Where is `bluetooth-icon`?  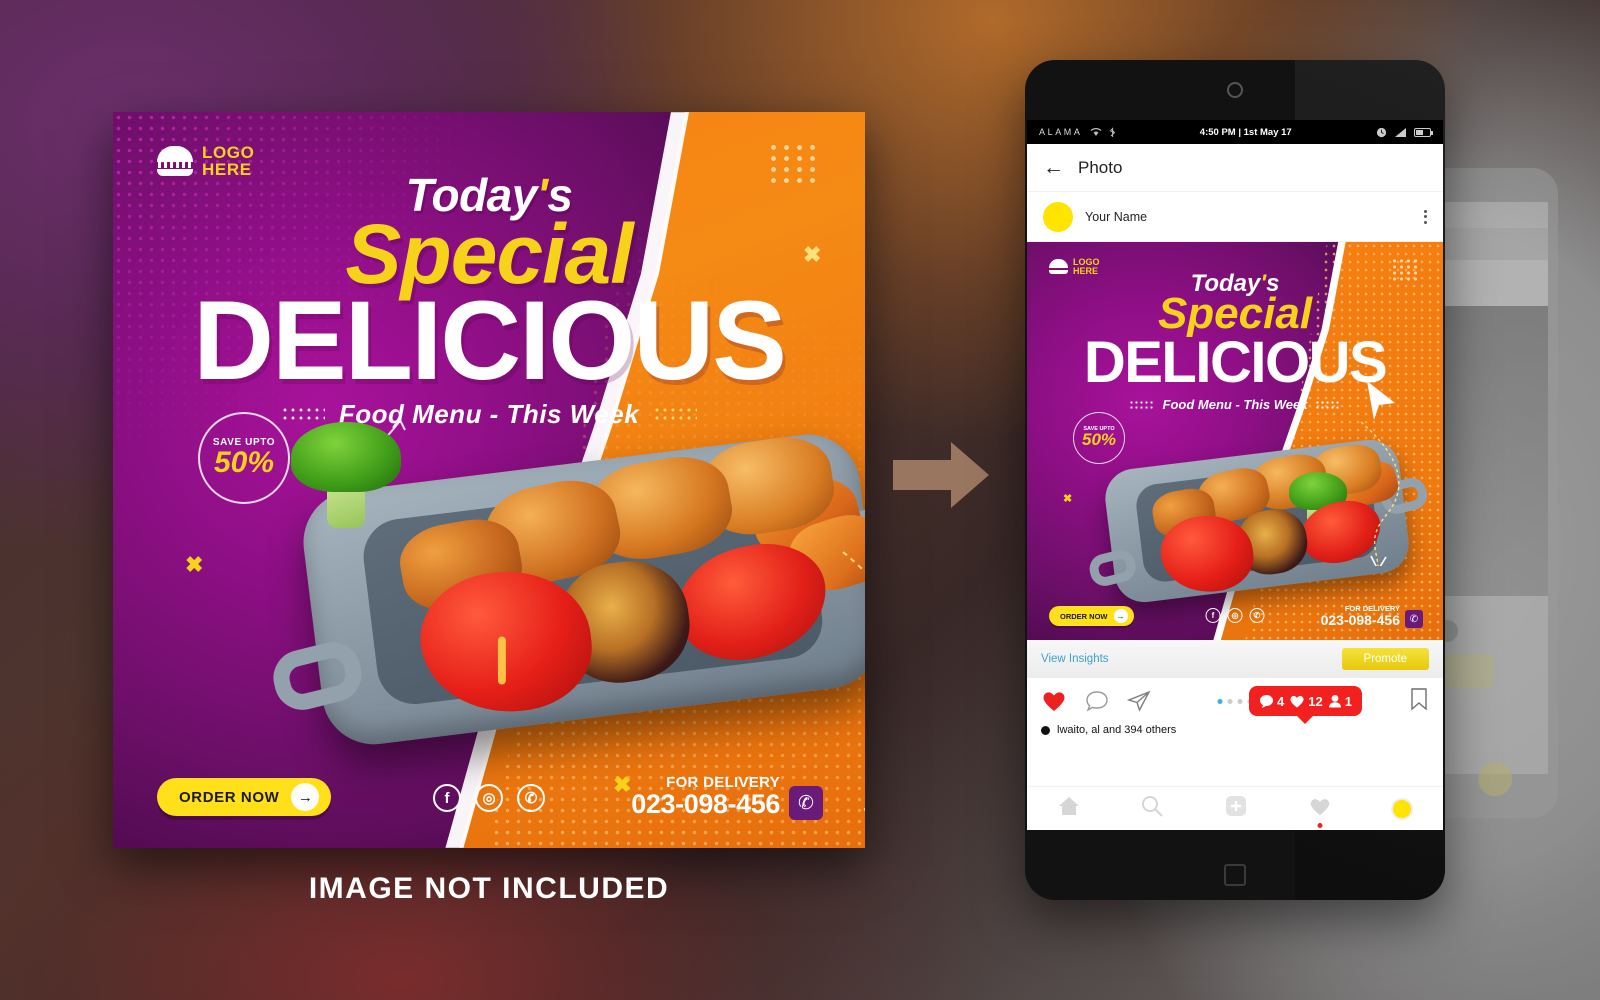 bluetooth-icon is located at coordinates (1112, 132).